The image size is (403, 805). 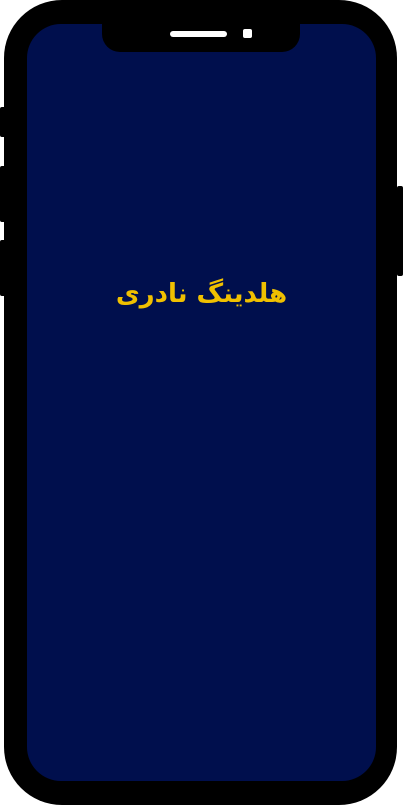 What do you see at coordinates (247, 33) in the screenshot?
I see `camera-icon` at bounding box center [247, 33].